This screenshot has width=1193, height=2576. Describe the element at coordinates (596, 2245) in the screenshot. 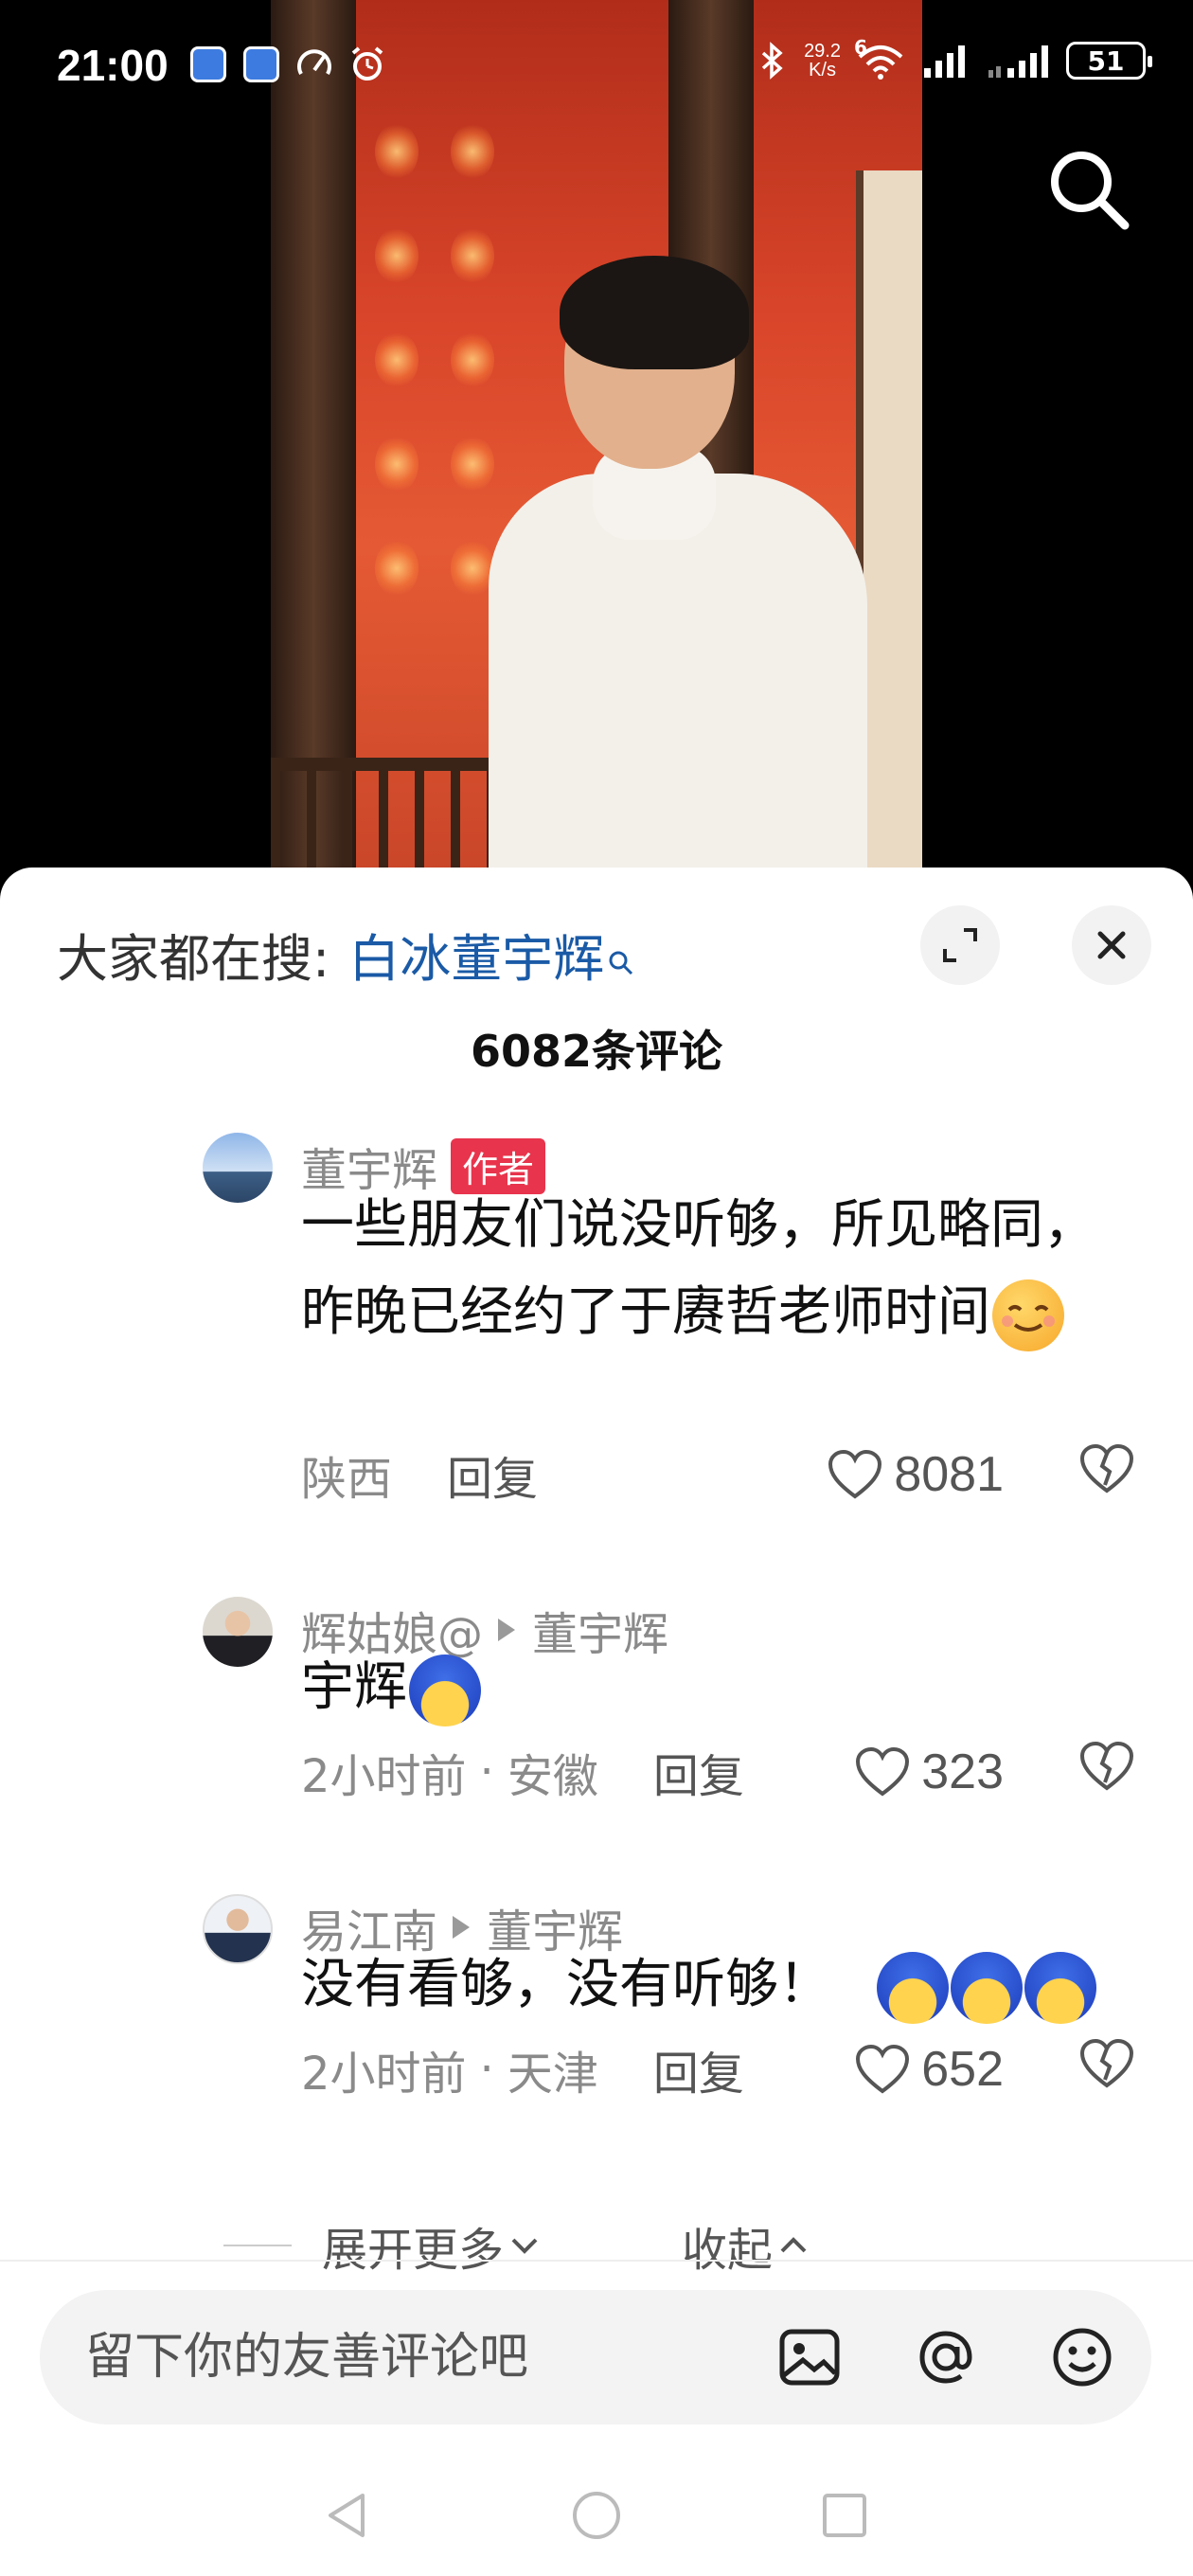

I see `replies-toggle-row: 展开更多 收起` at that location.